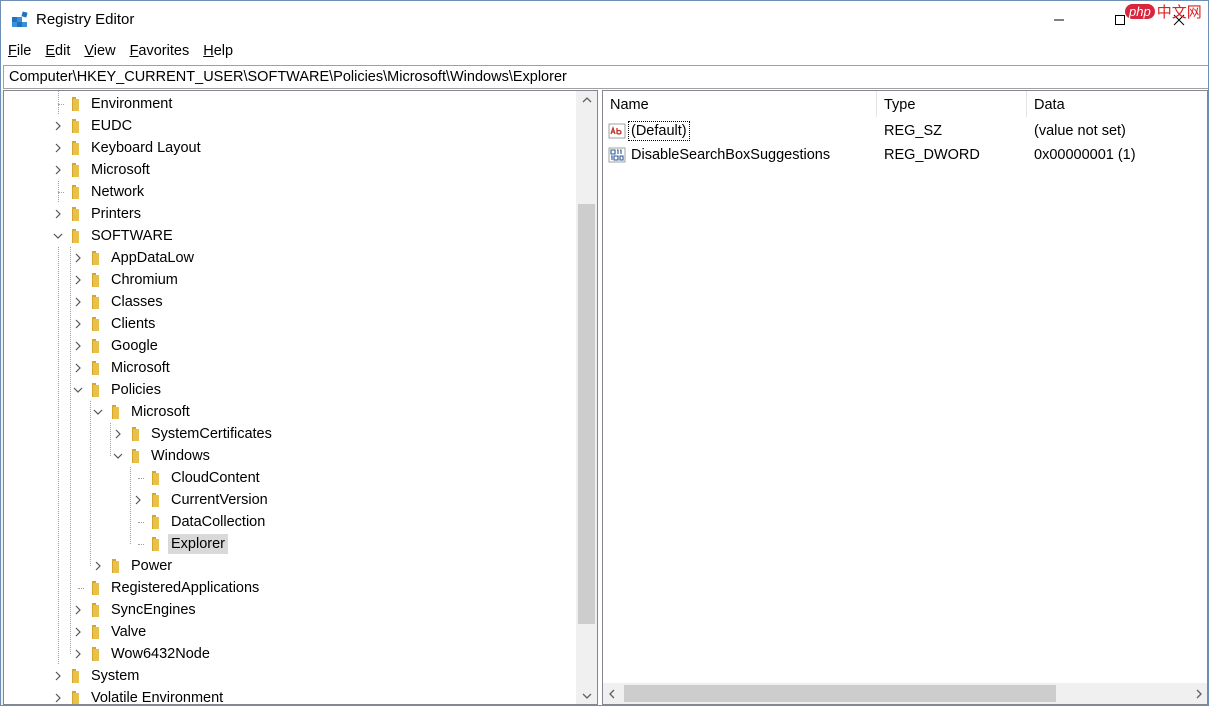 Image resolution: width=1209 pixels, height=706 pixels. What do you see at coordinates (115, 324) in the screenshot?
I see `tree-item: Clients` at bounding box center [115, 324].